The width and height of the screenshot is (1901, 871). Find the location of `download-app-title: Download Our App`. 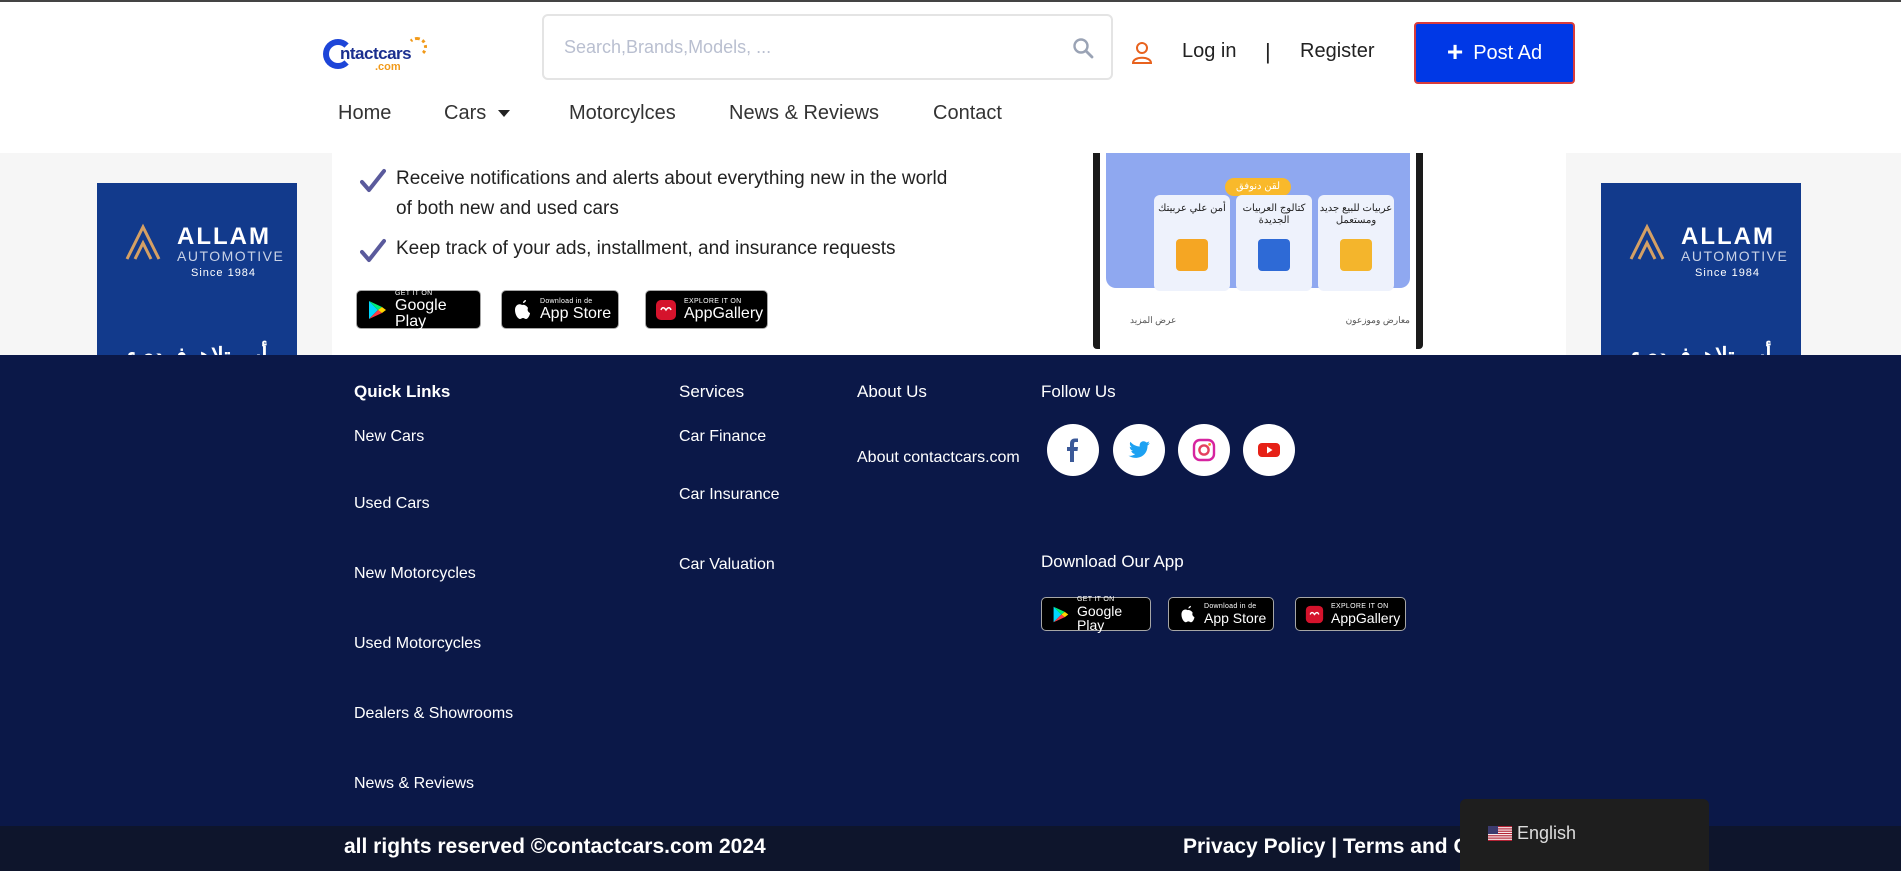

download-app-title: Download Our App is located at coordinates (1112, 561).